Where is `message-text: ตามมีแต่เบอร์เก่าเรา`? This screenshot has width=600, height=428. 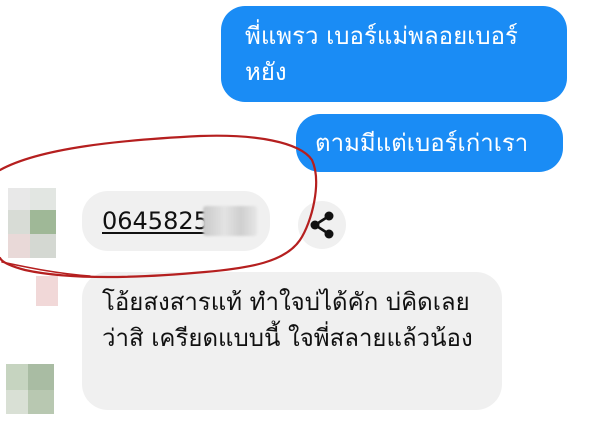
message-text: ตามมีแต่เบอร์เก่าเรา is located at coordinates (422, 143).